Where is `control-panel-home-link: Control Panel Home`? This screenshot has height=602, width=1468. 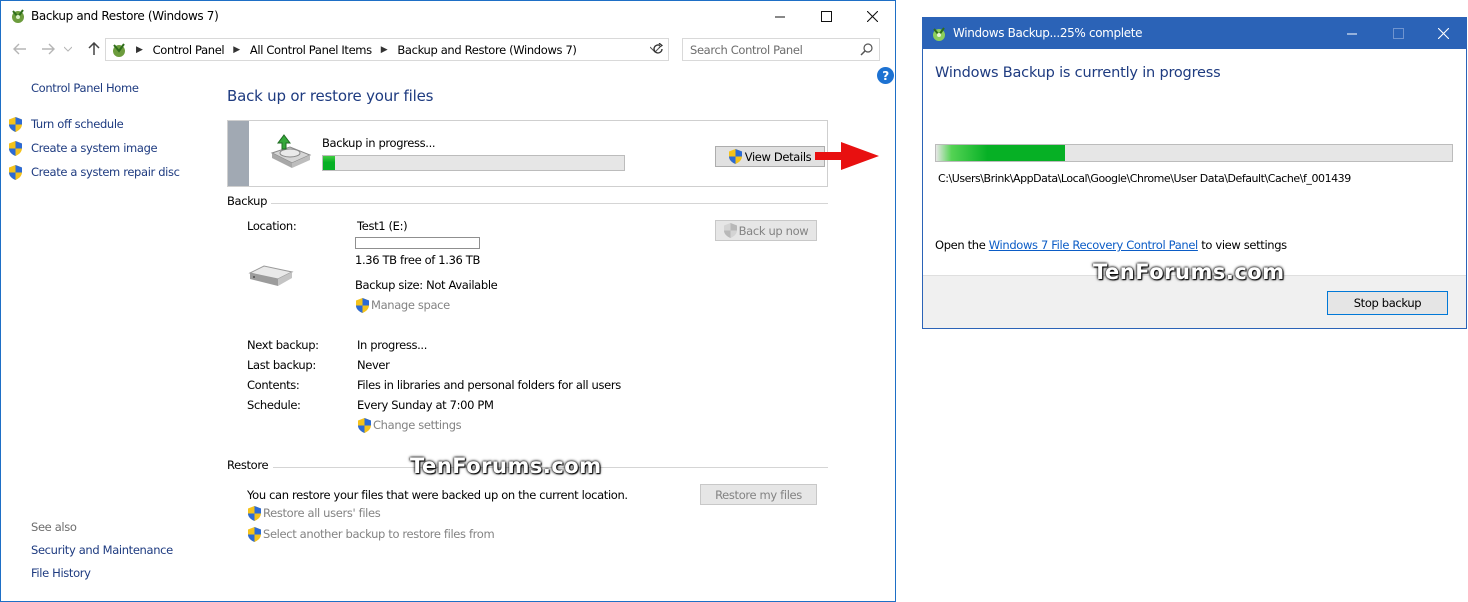 control-panel-home-link: Control Panel Home is located at coordinates (85, 88).